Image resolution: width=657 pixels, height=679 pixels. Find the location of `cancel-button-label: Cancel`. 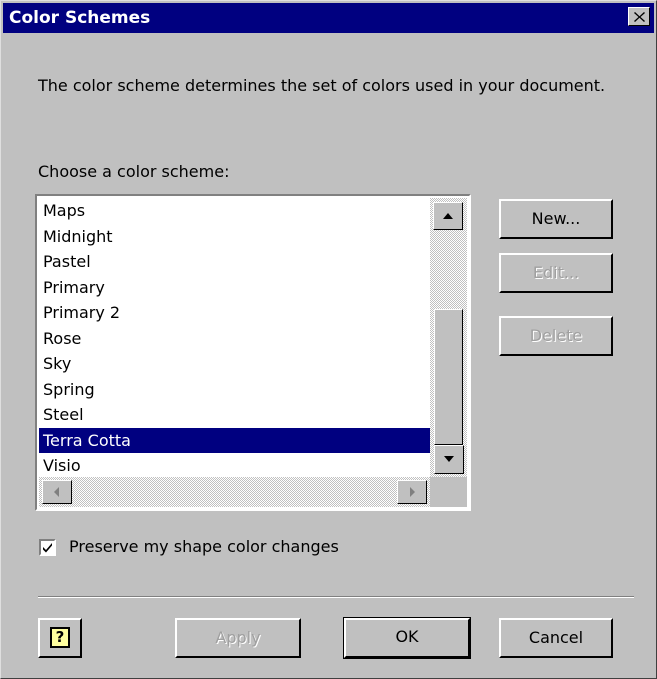

cancel-button-label: Cancel is located at coordinates (556, 637).